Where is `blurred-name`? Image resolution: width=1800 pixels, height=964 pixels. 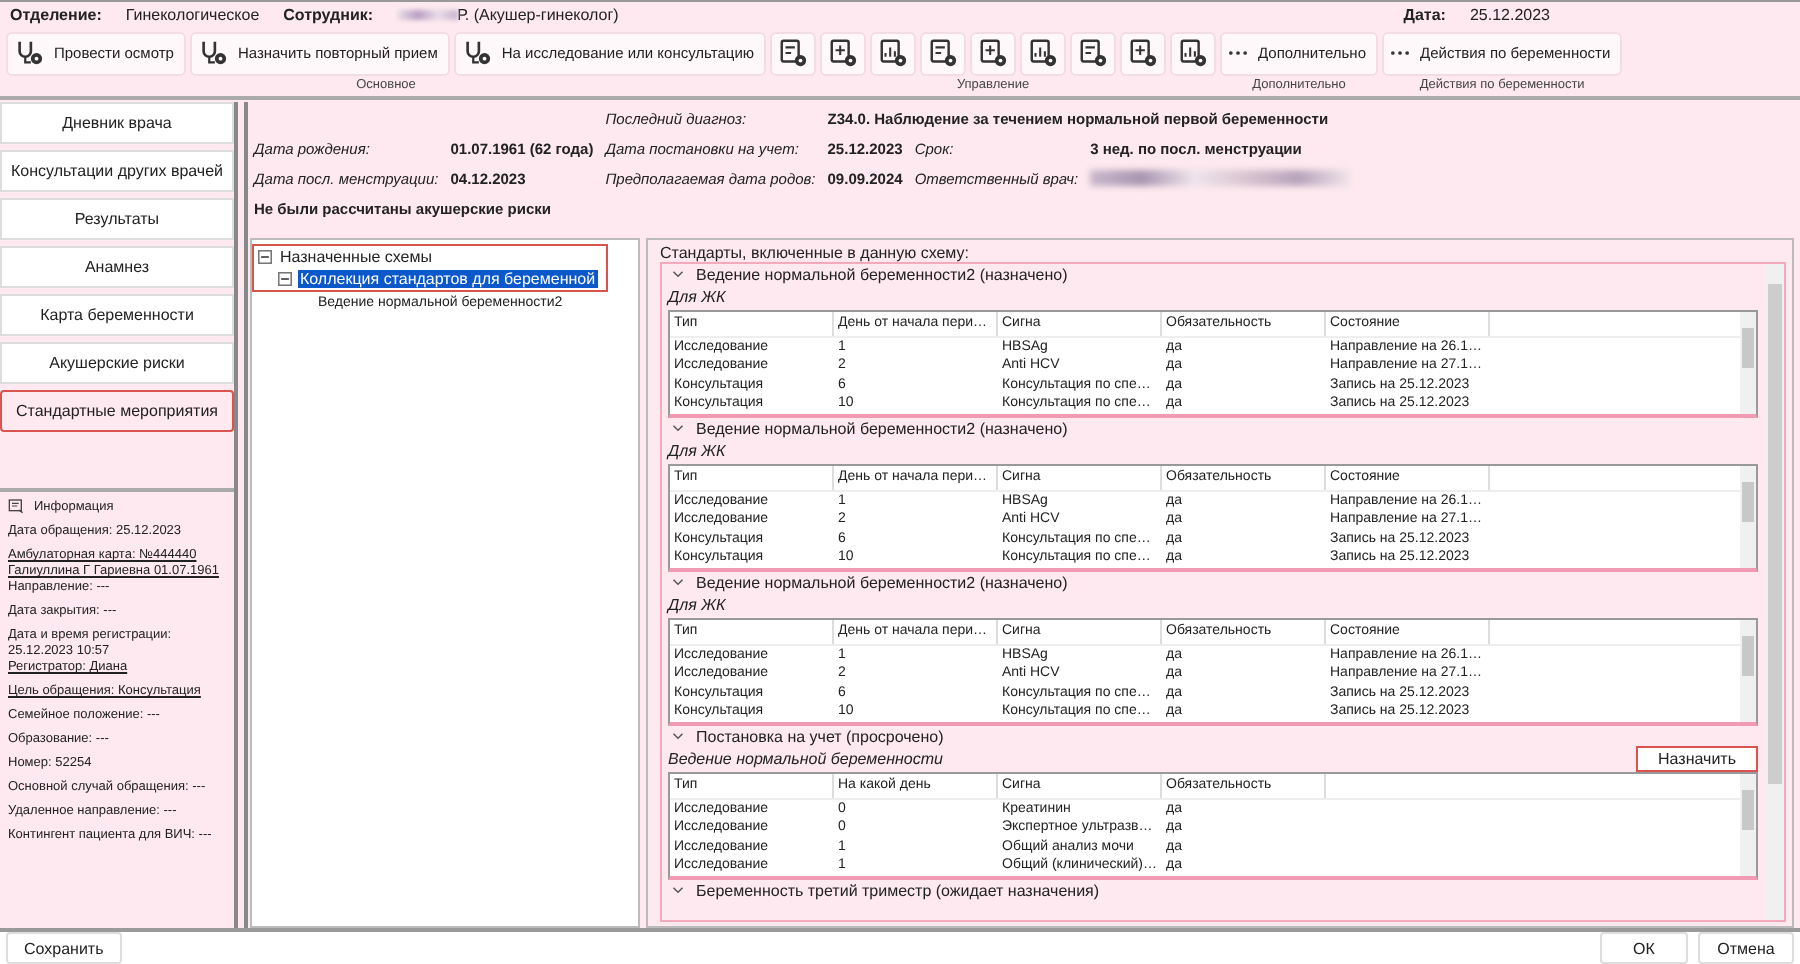
blurred-name is located at coordinates (427, 15).